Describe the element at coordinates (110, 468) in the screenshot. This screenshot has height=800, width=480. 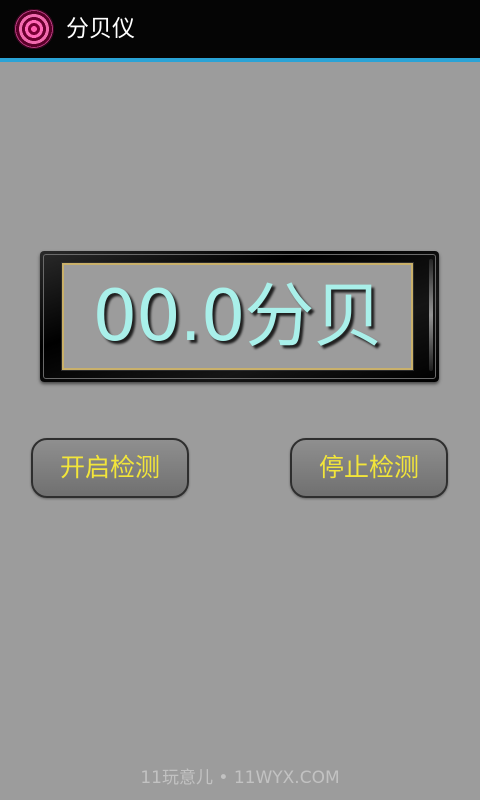
I see `start-detection-button: 开启检测` at that location.